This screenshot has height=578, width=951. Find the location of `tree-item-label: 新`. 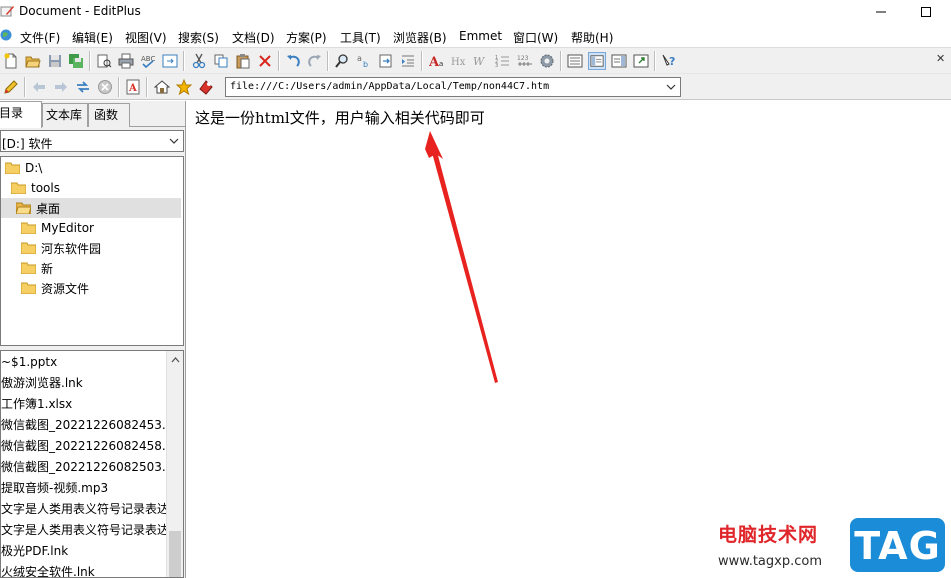

tree-item-label: 新 is located at coordinates (47, 268).